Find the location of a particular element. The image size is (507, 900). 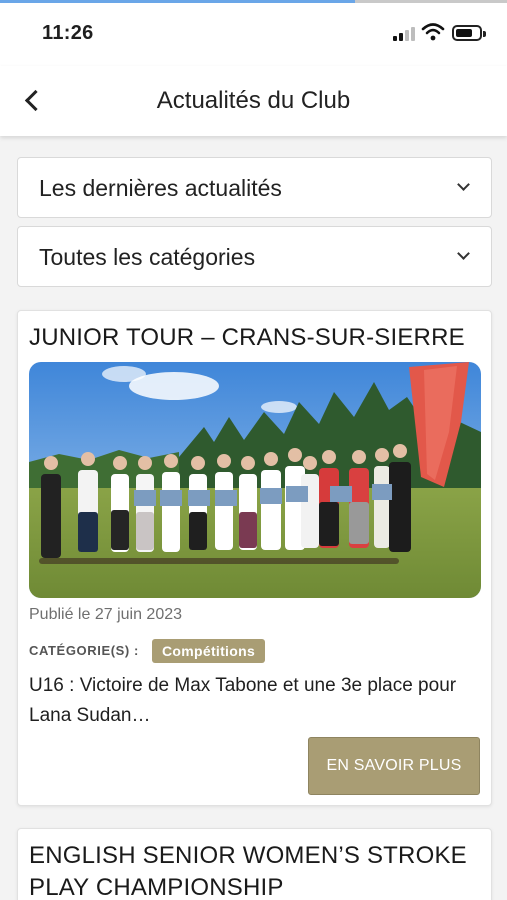

category-badge: Compétitions is located at coordinates (209, 651).